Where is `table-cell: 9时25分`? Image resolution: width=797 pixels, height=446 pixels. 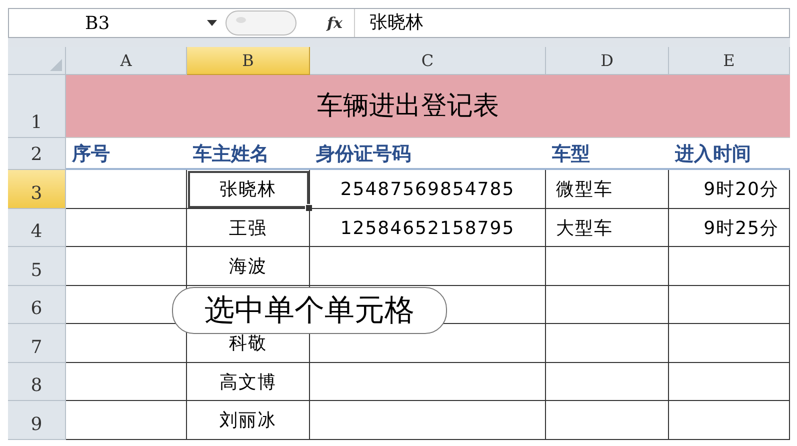
table-cell: 9时25分 is located at coordinates (729, 227).